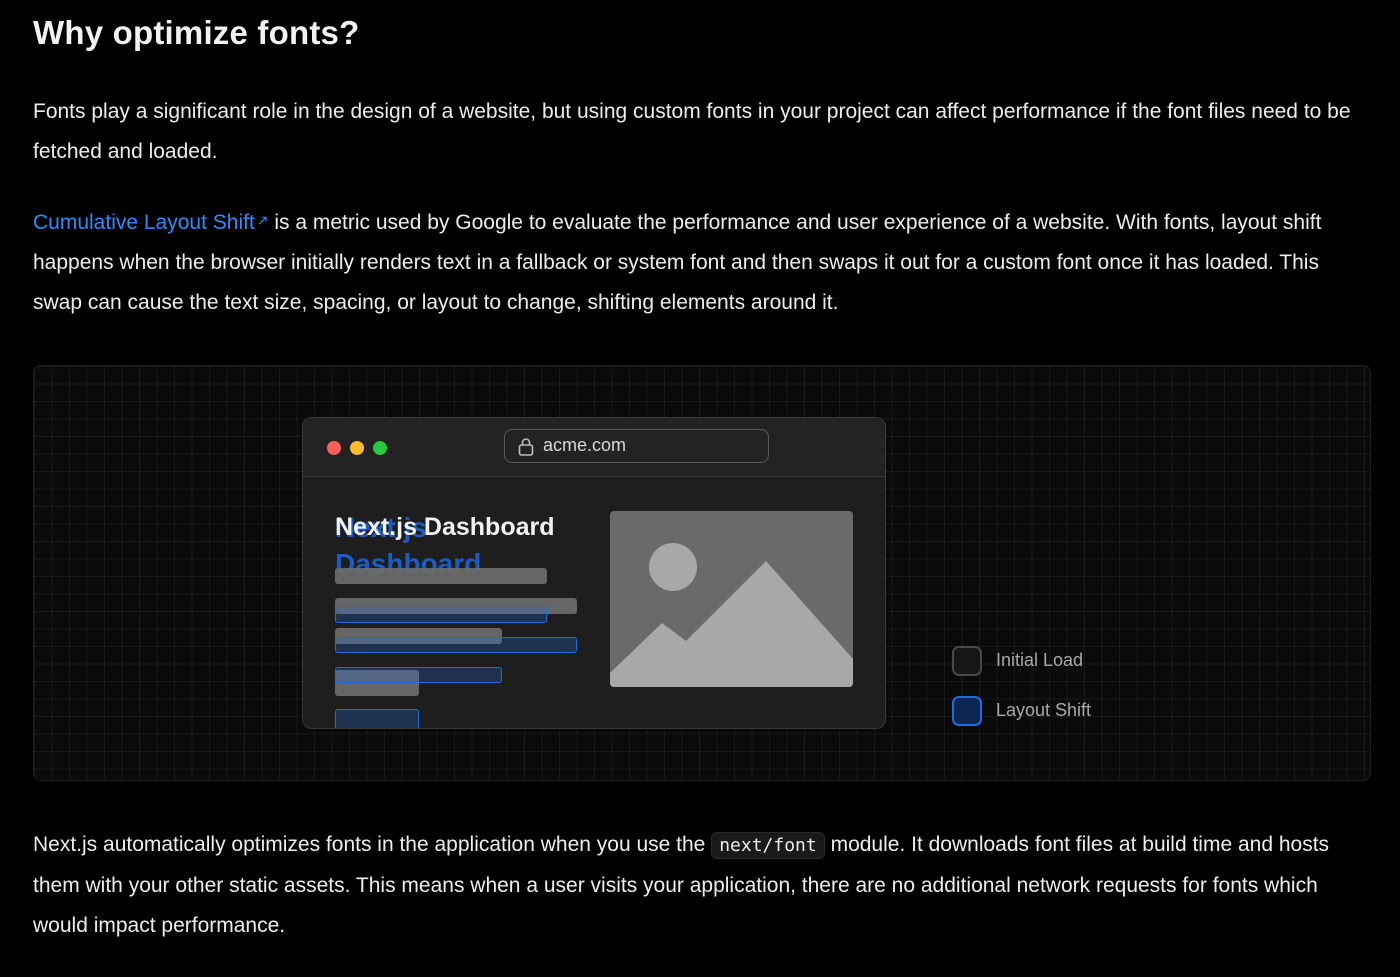  Describe the element at coordinates (334, 448) in the screenshot. I see `close-dot-icon` at that location.